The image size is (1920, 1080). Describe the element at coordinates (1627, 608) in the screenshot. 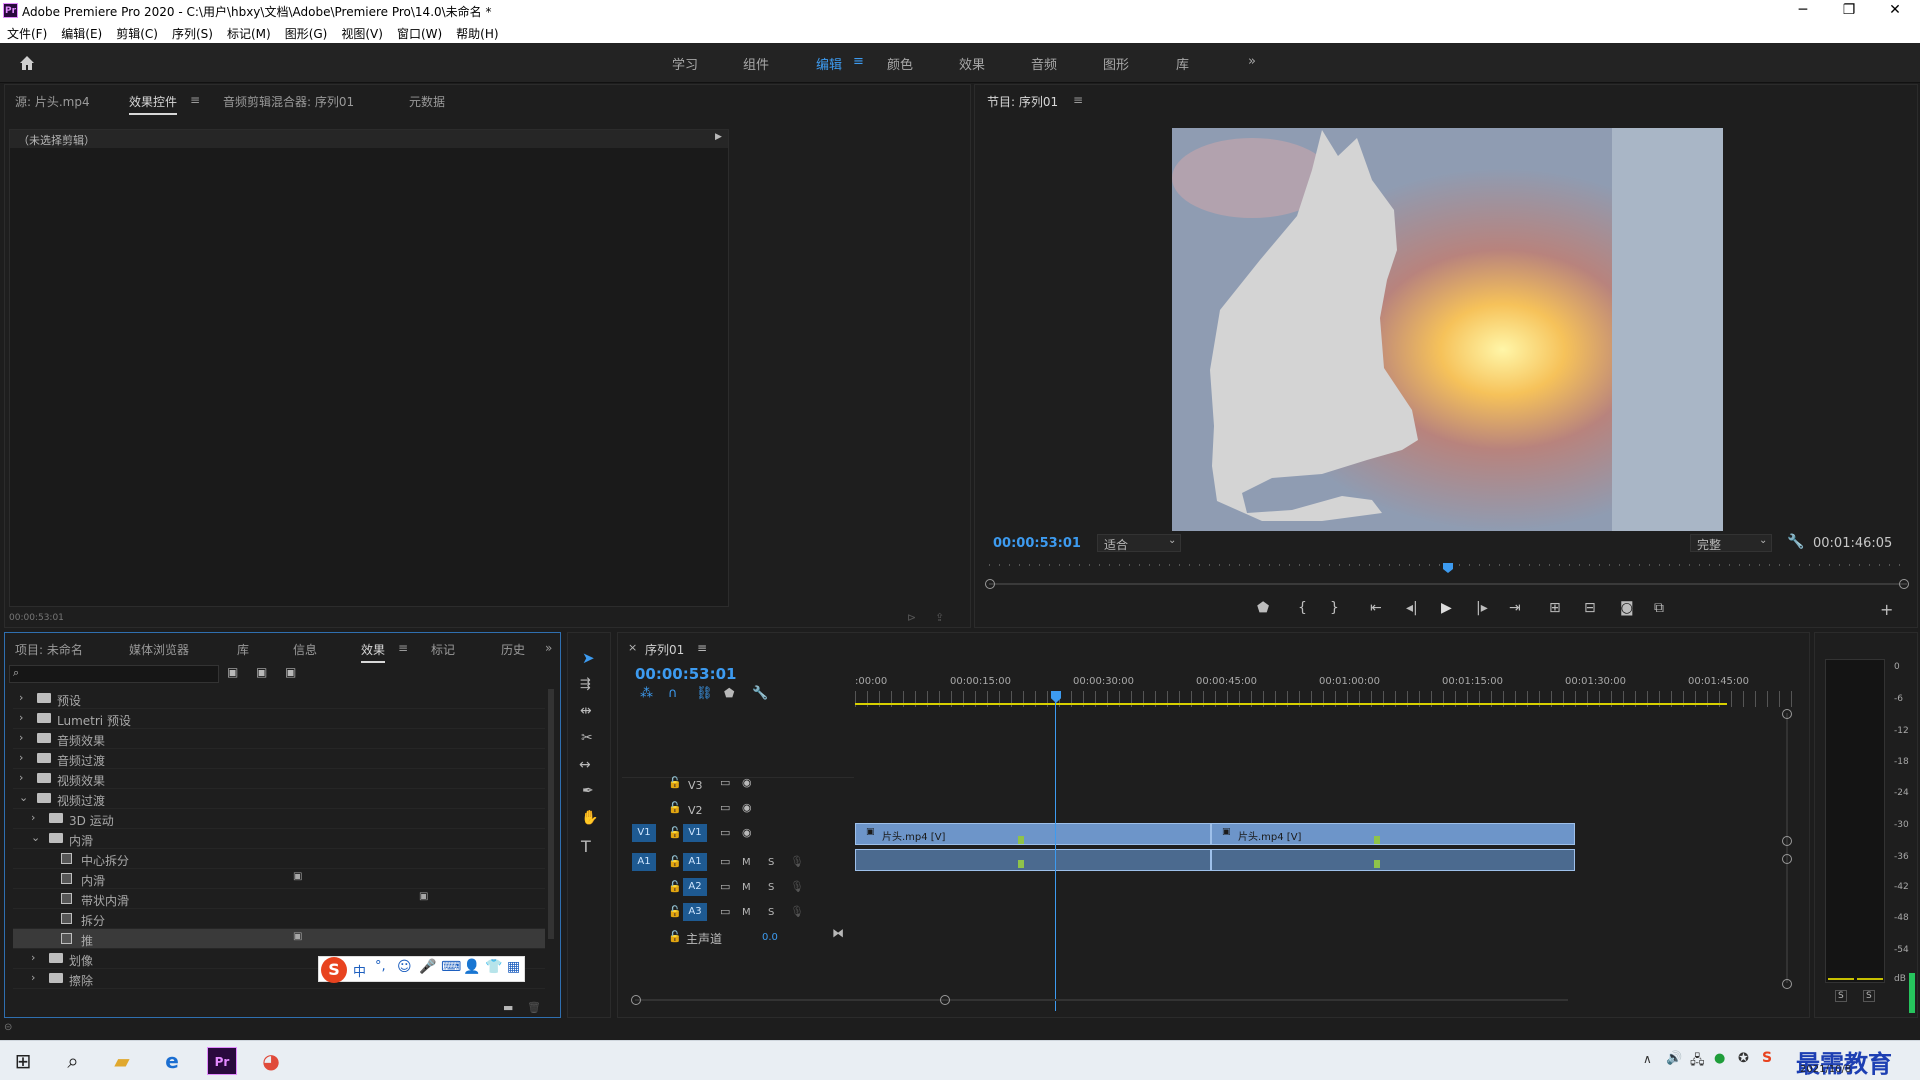

I see `export-frame-icon: ◙` at that location.